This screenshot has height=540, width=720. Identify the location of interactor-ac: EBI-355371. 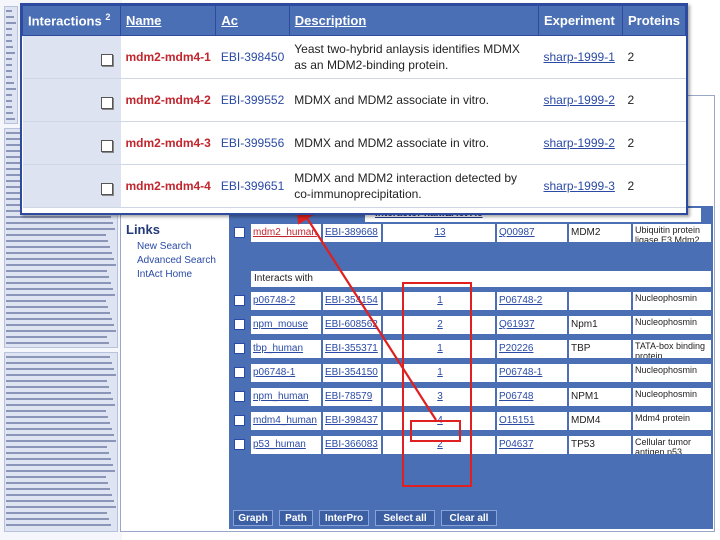
(352, 349).